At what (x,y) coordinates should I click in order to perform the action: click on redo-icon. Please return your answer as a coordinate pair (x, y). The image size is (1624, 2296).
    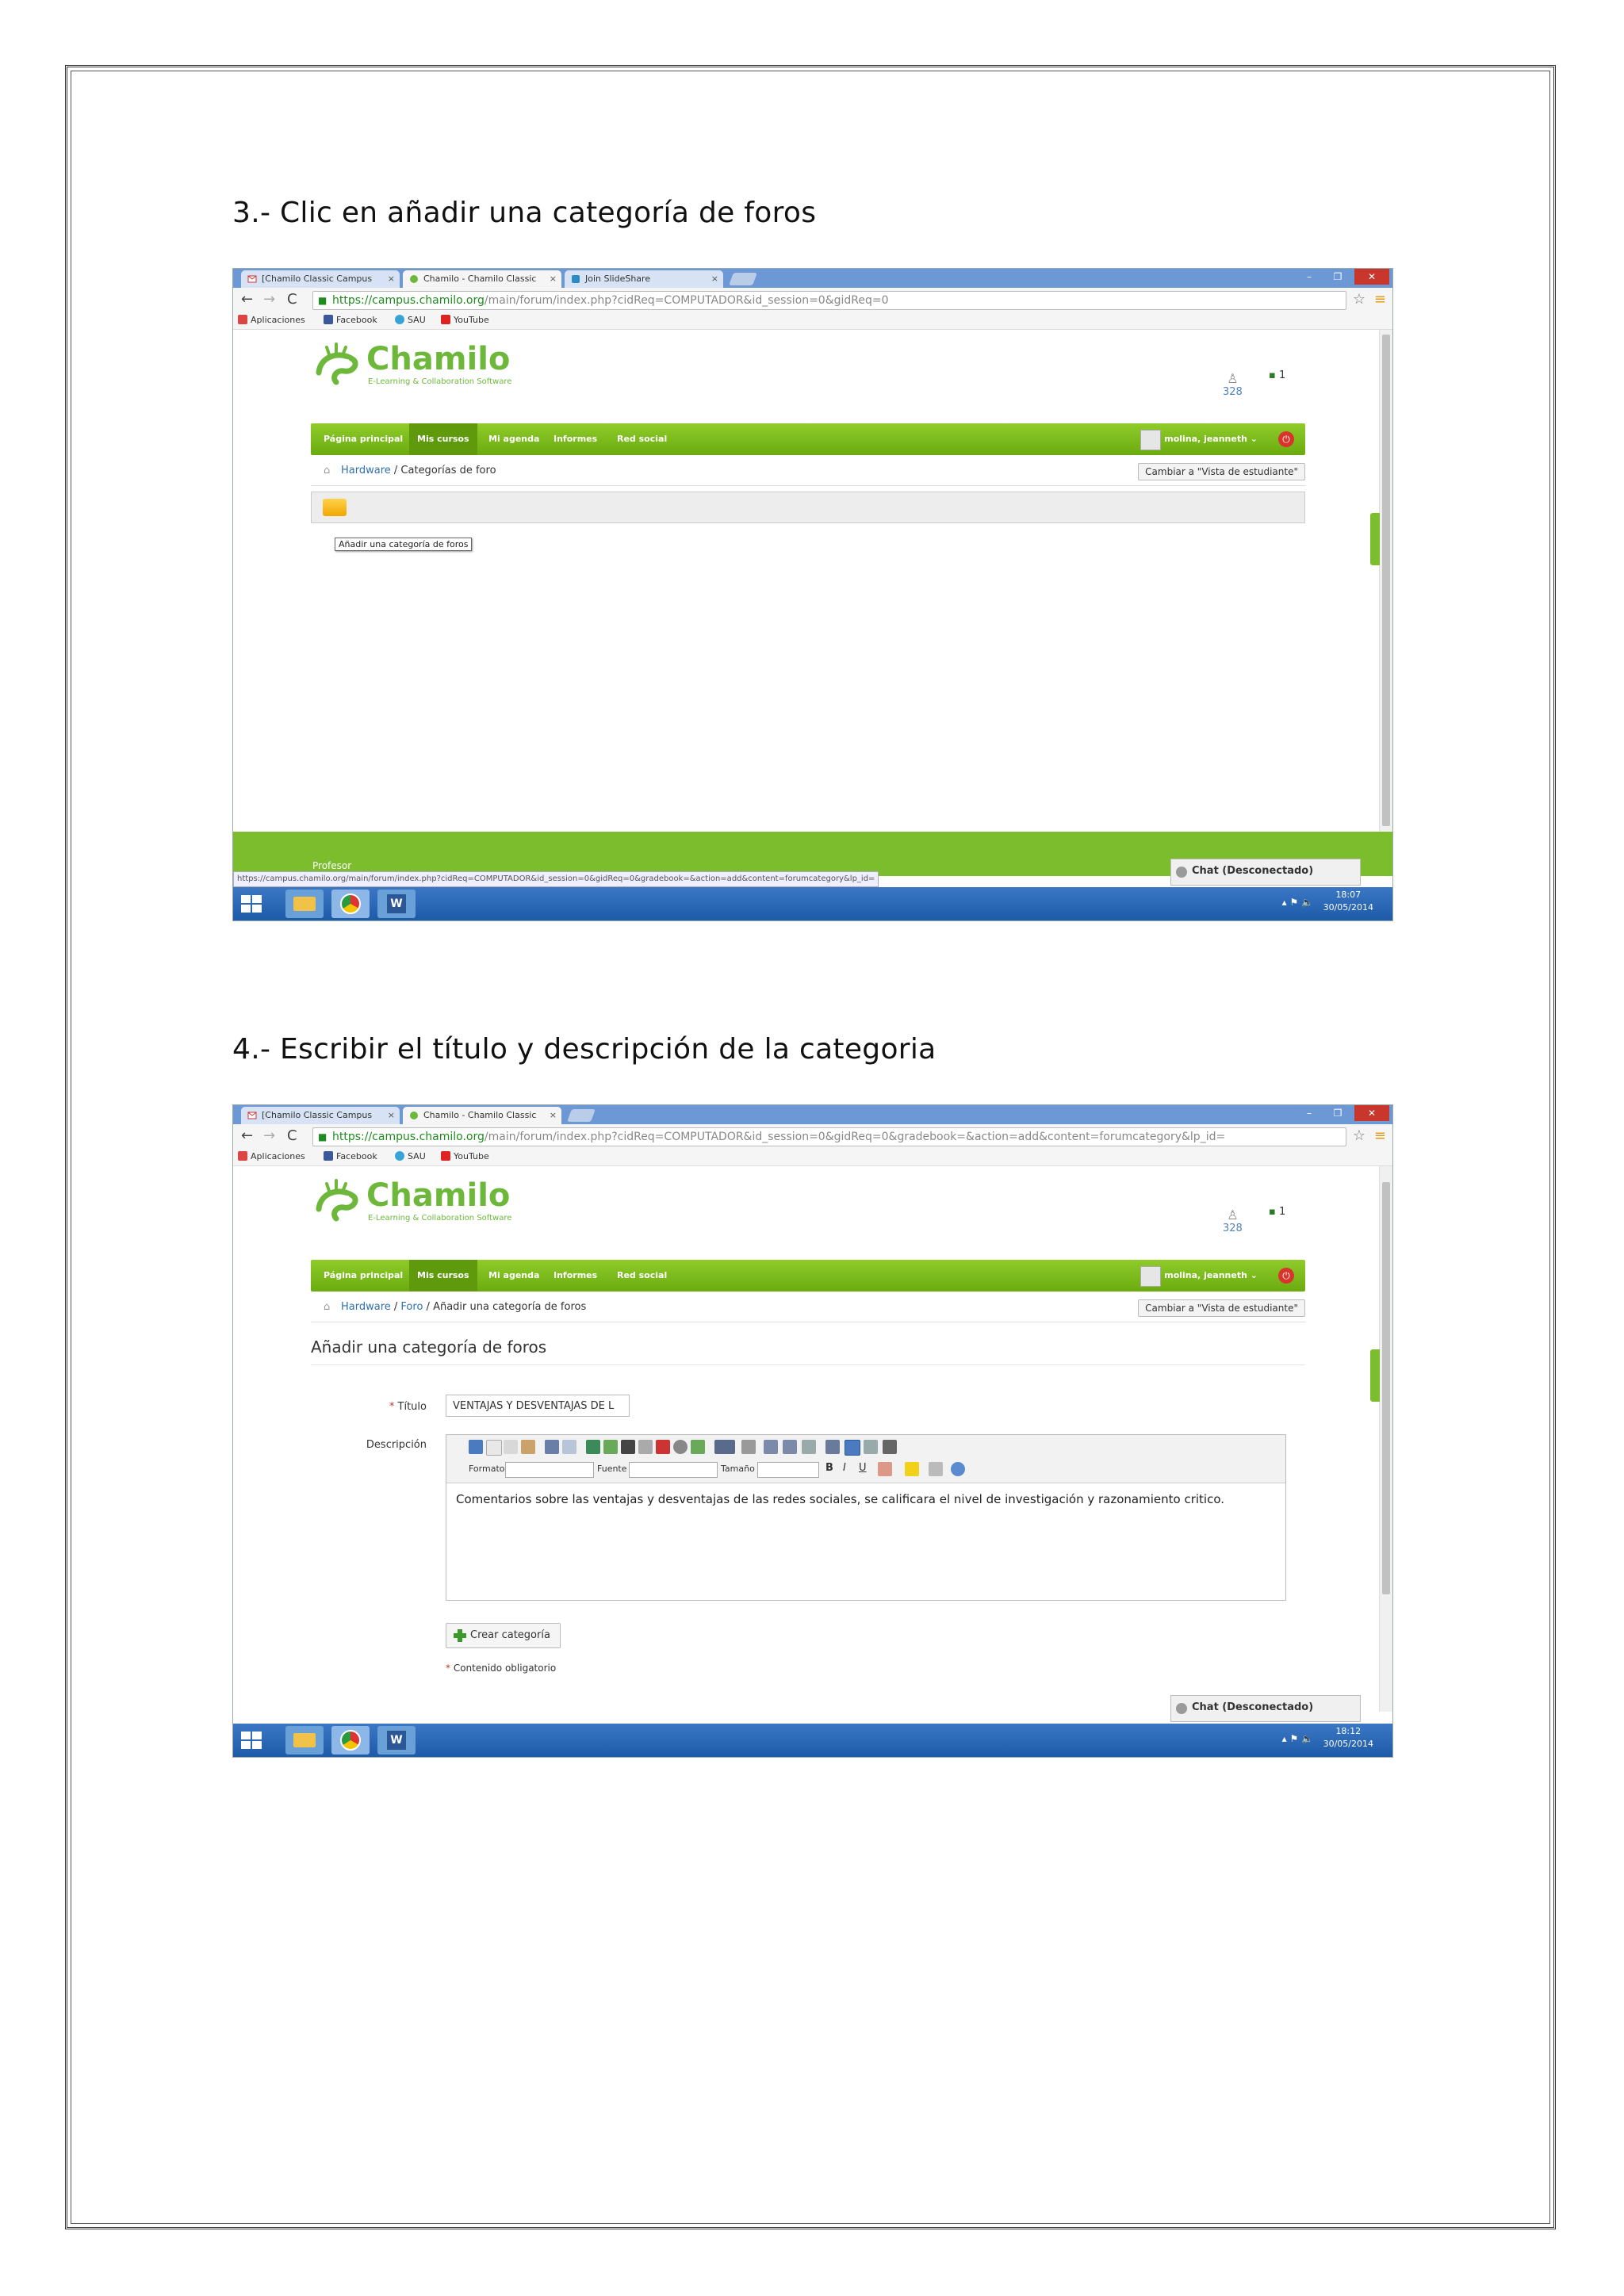
    Looking at the image, I should click on (569, 1447).